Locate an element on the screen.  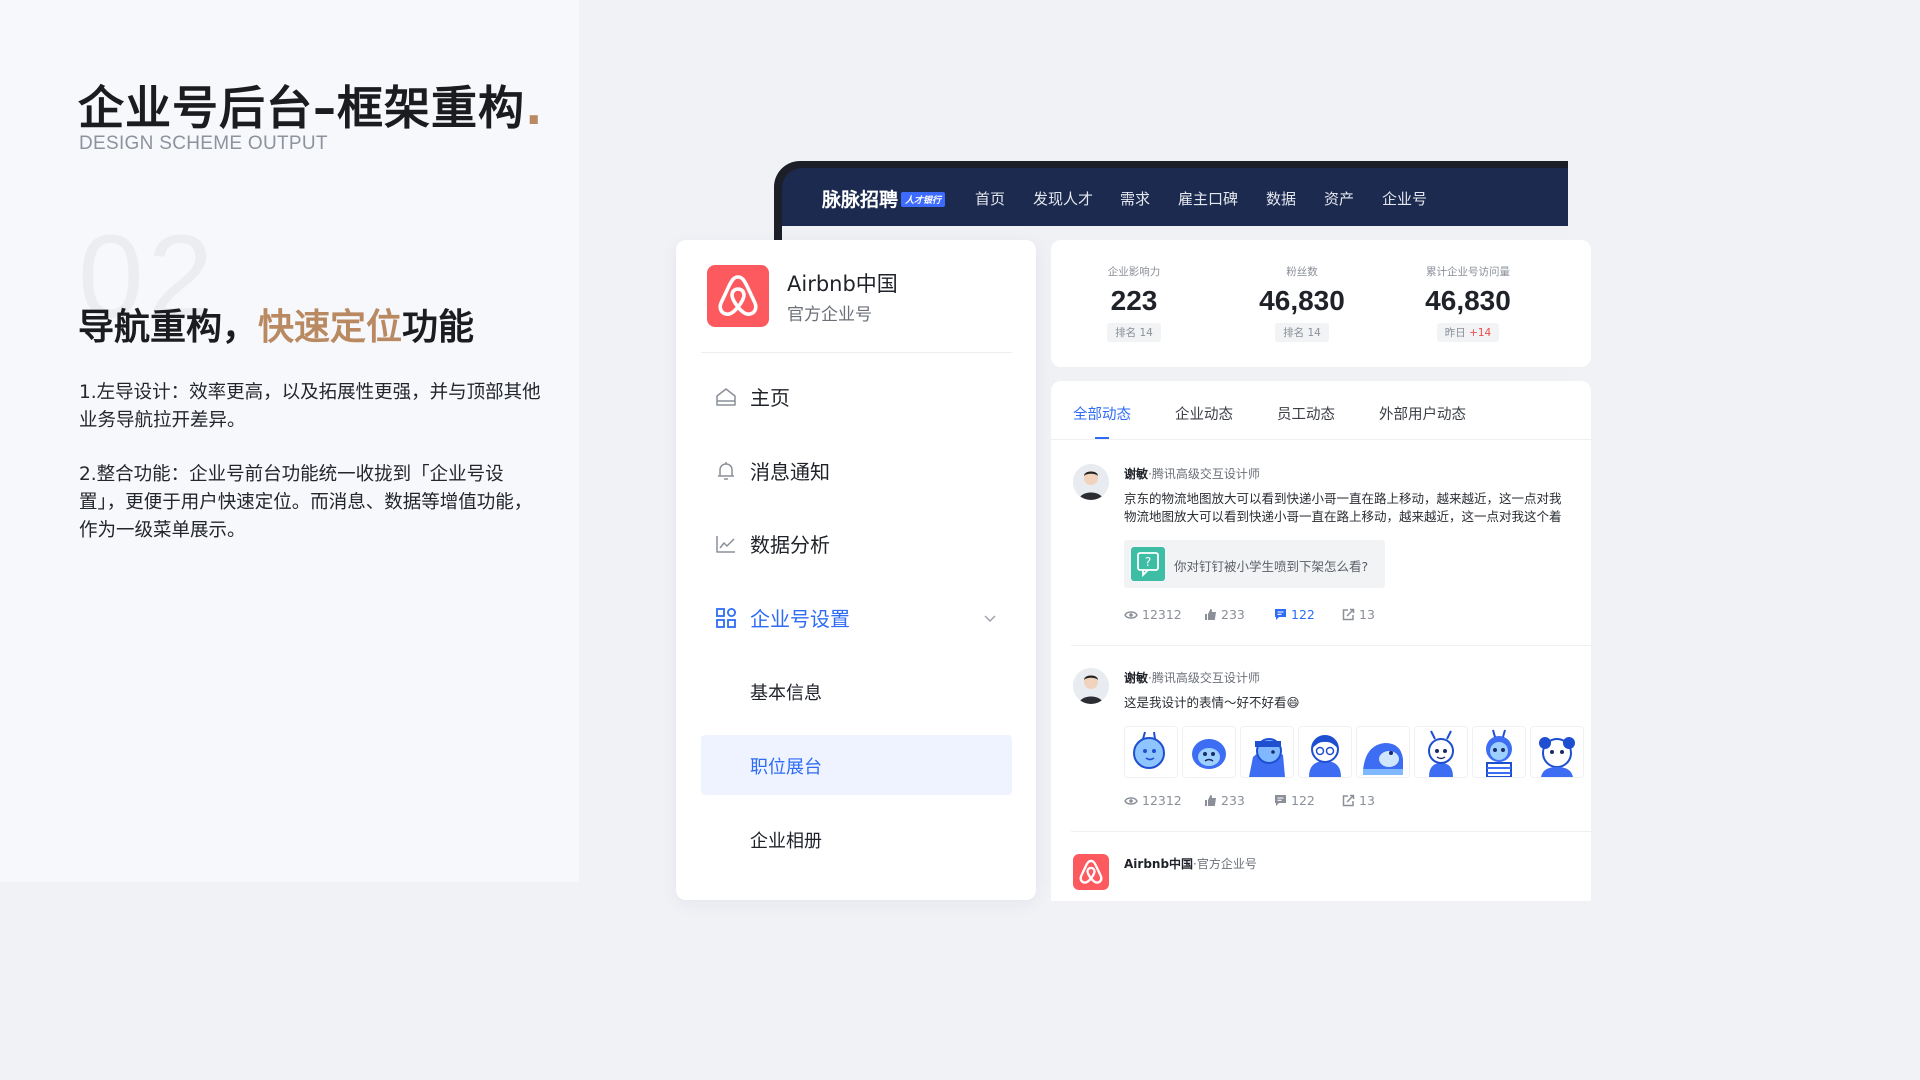
author-title: ·腾讯高级交互设计师 is located at coordinates (1204, 678).